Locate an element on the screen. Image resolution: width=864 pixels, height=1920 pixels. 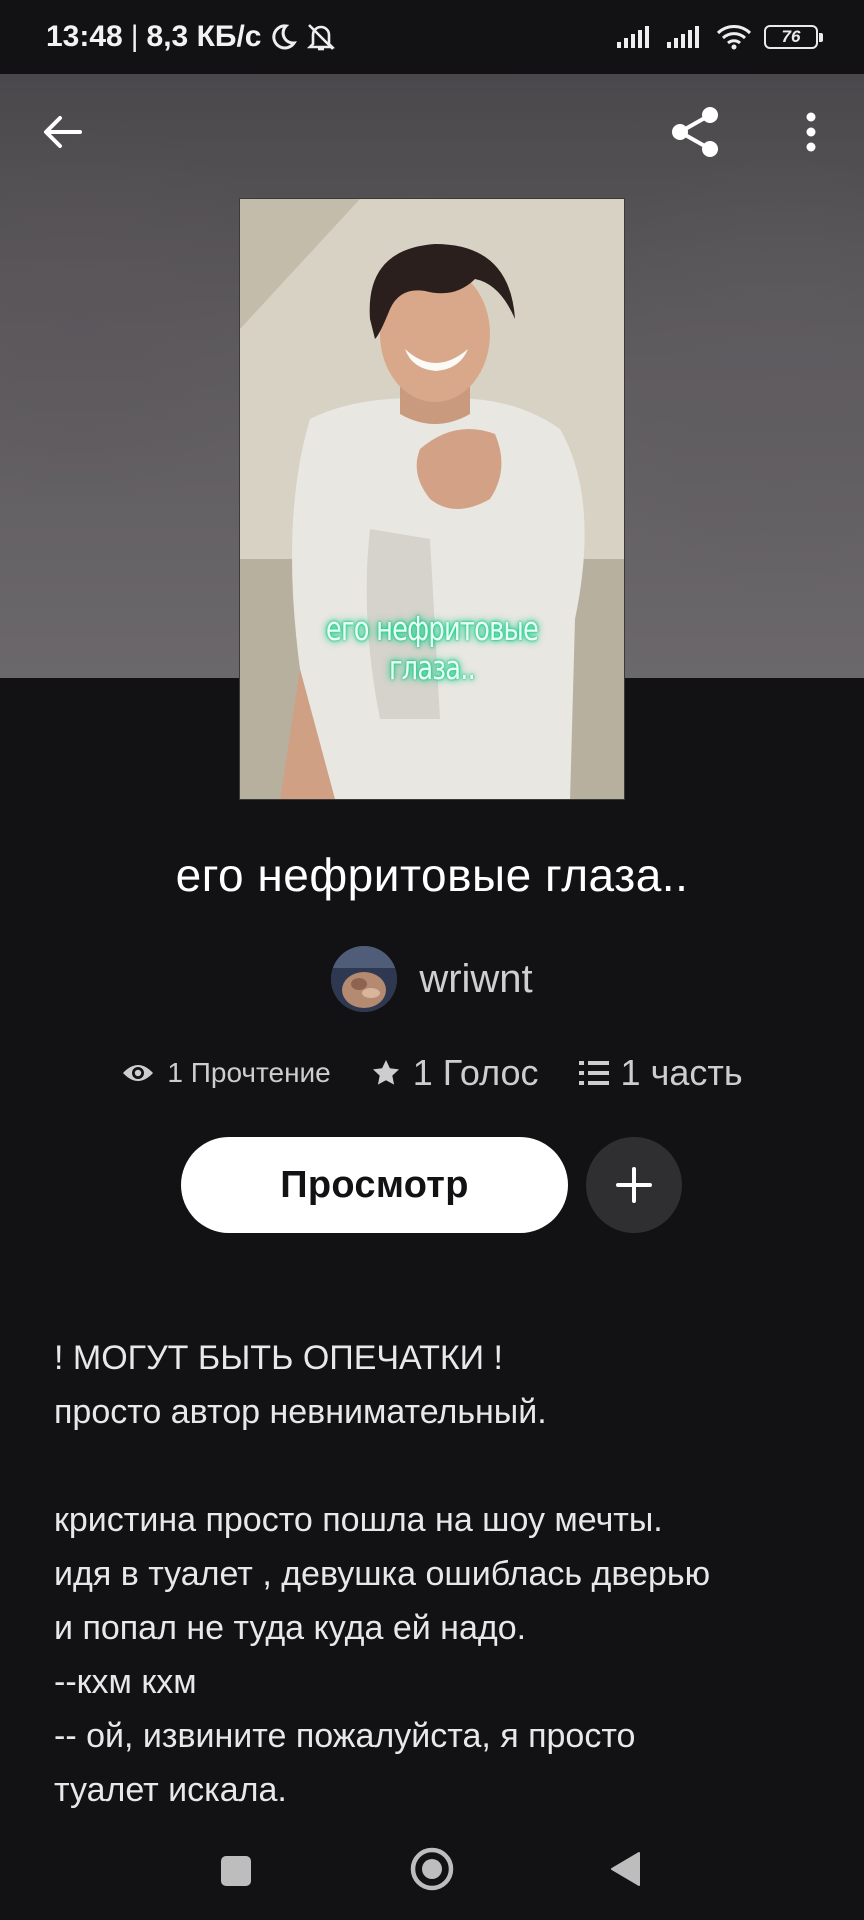
back-triangle-icon is located at coordinates (625, 1869).